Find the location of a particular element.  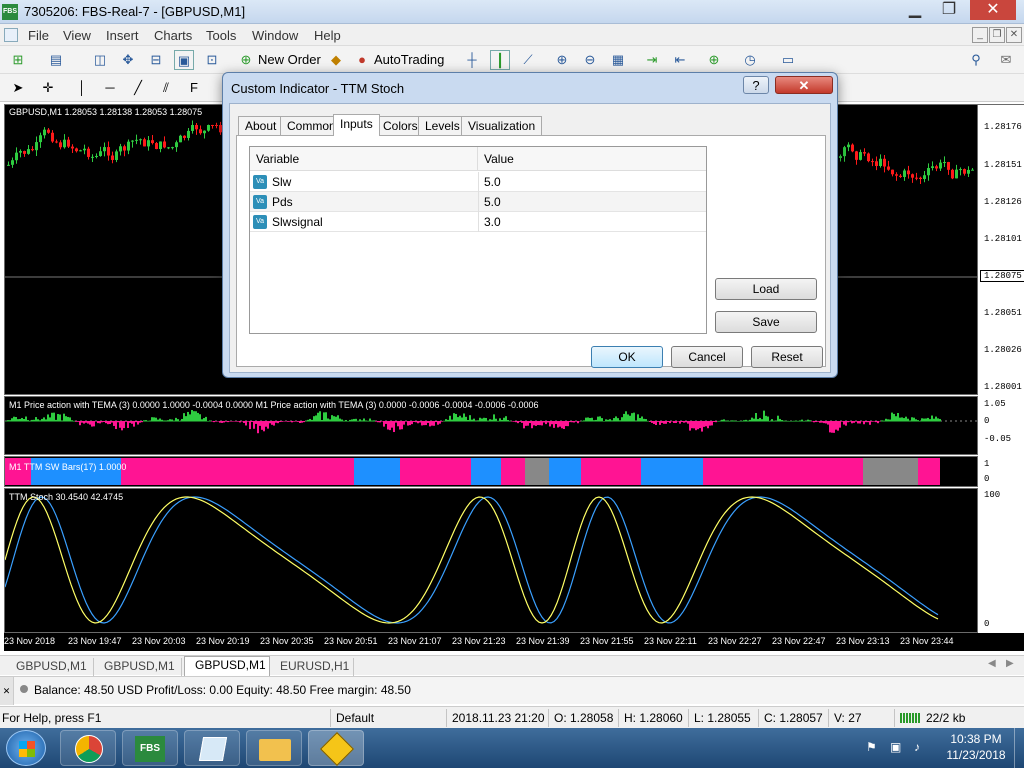

search-icon: ⚲ is located at coordinates (976, 60).